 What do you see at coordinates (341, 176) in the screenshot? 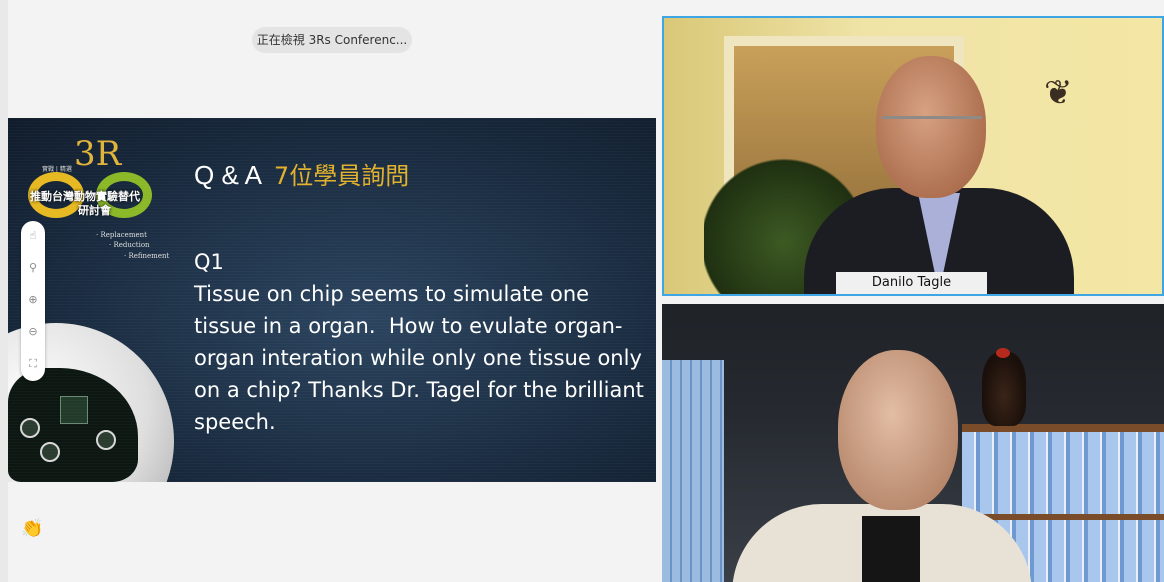
I see `slide-title-count: 7位學員詢問` at bounding box center [341, 176].